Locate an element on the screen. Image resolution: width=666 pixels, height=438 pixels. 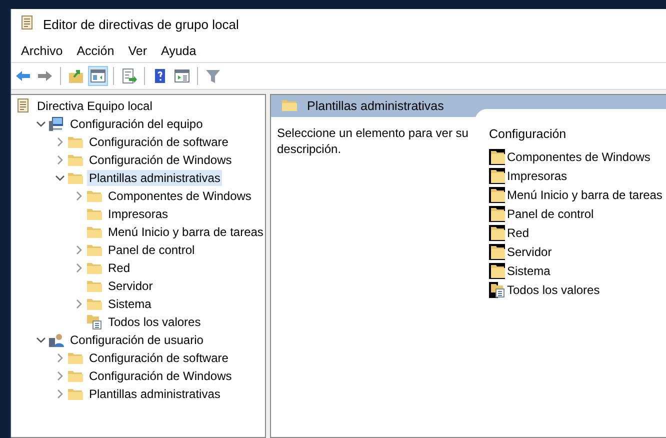
forward-arrow-icon is located at coordinates (45, 76).